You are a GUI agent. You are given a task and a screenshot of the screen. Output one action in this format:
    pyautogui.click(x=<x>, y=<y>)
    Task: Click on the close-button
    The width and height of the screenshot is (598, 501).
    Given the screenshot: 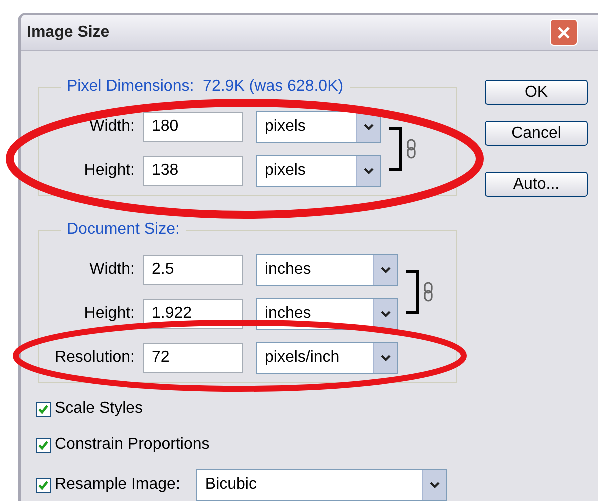 What is the action you would take?
    pyautogui.click(x=564, y=32)
    